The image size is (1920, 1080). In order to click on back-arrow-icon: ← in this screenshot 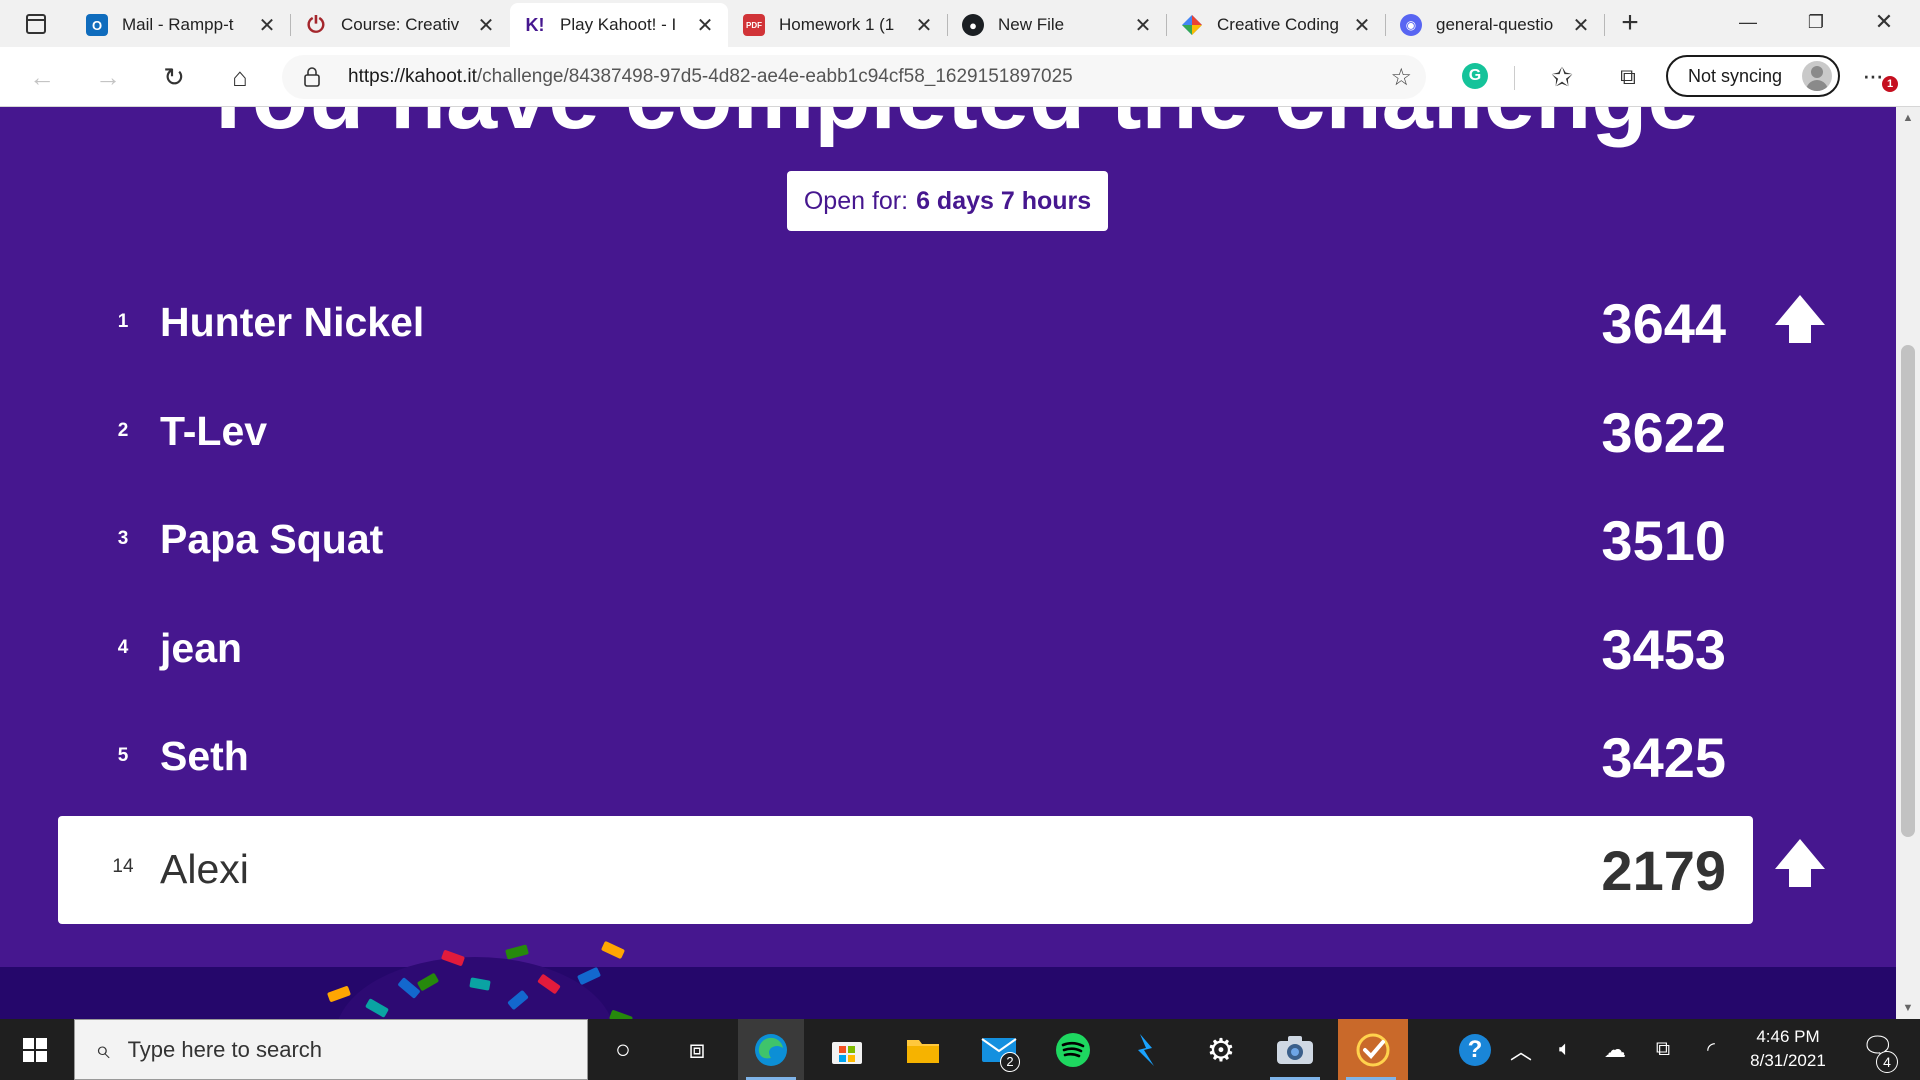, I will do `click(42, 76)`.